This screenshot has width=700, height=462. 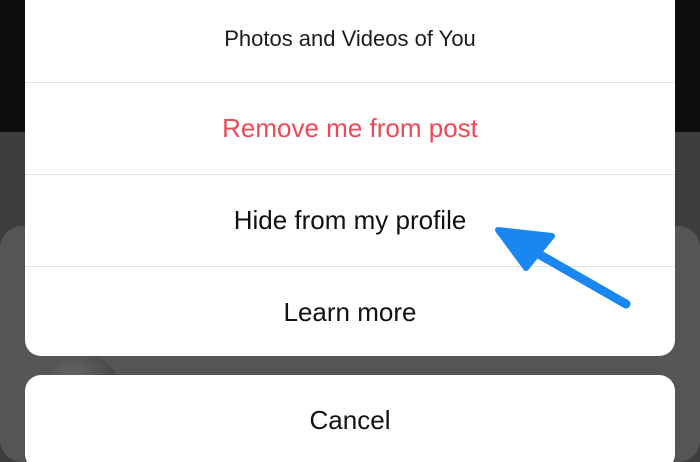 What do you see at coordinates (563, 268) in the screenshot?
I see `arrow-icon` at bounding box center [563, 268].